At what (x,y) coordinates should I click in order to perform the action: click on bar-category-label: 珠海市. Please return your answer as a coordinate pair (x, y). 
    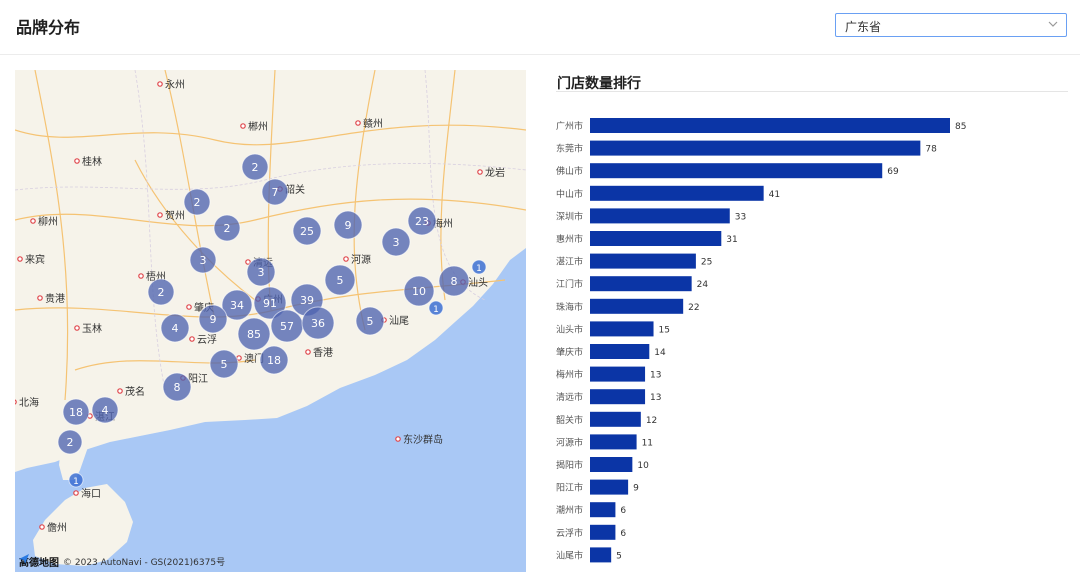
    Looking at the image, I should click on (569, 307).